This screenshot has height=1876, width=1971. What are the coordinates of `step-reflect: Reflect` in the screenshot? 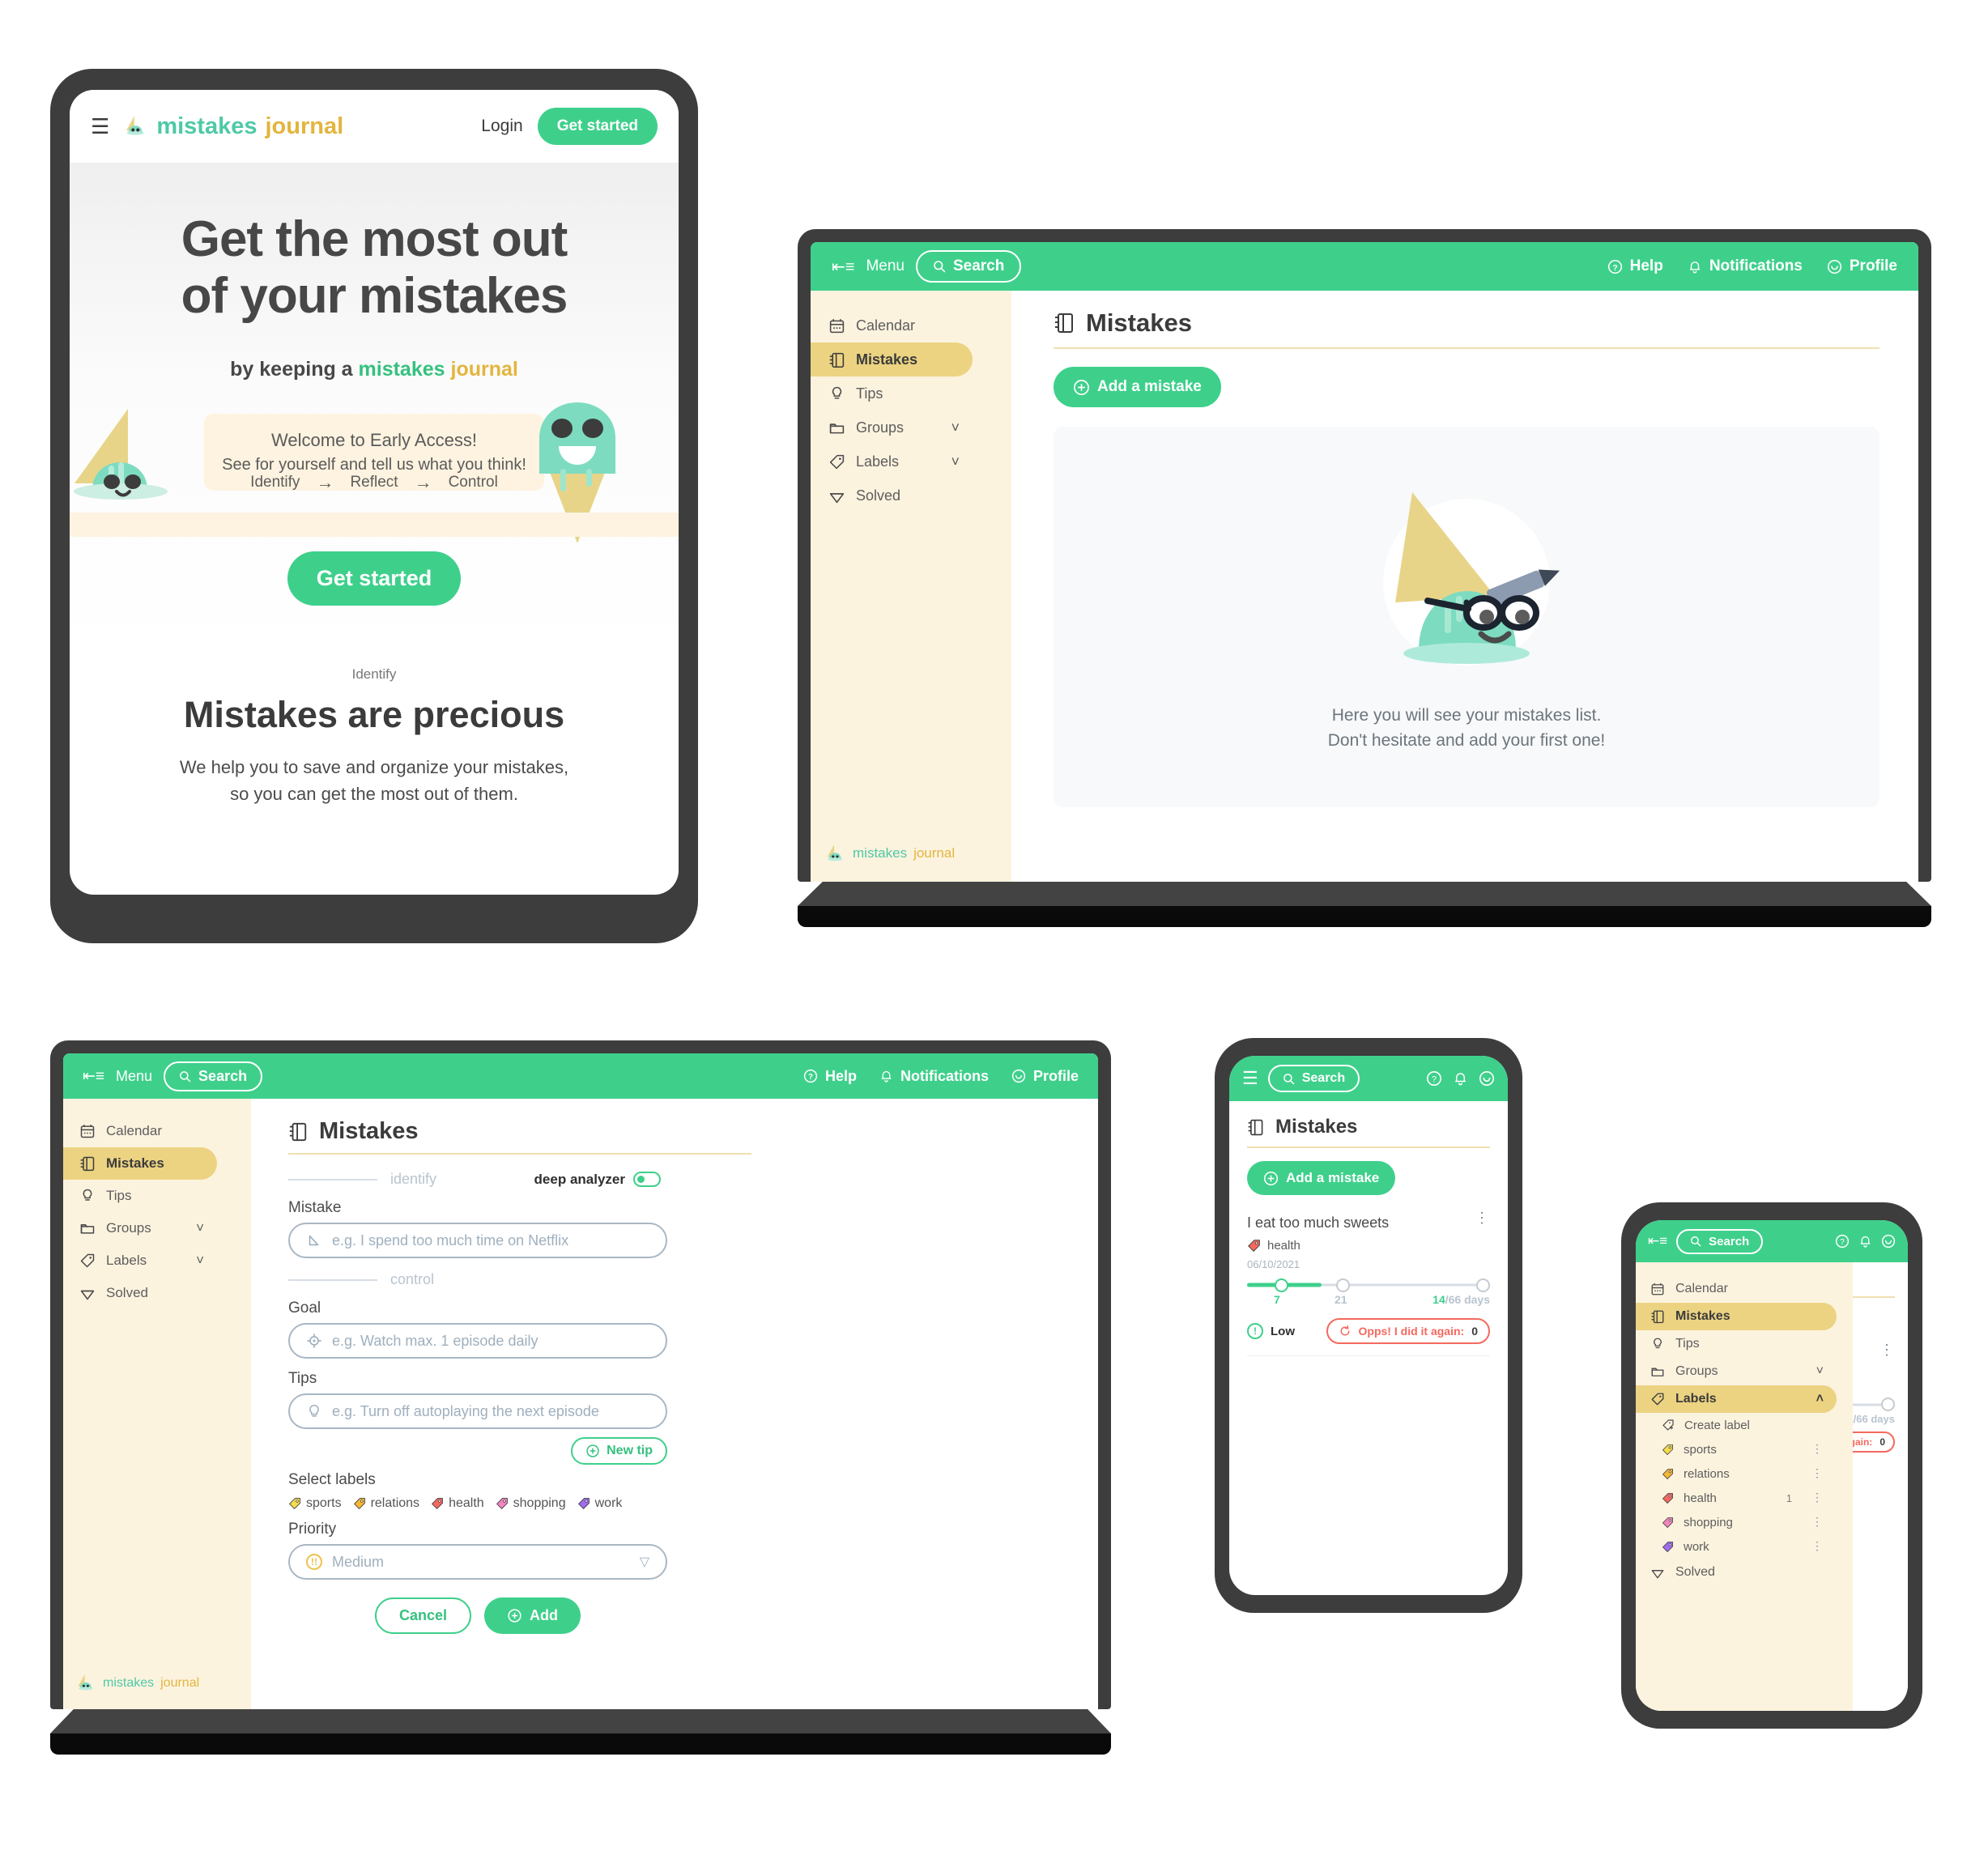 It's located at (374, 482).